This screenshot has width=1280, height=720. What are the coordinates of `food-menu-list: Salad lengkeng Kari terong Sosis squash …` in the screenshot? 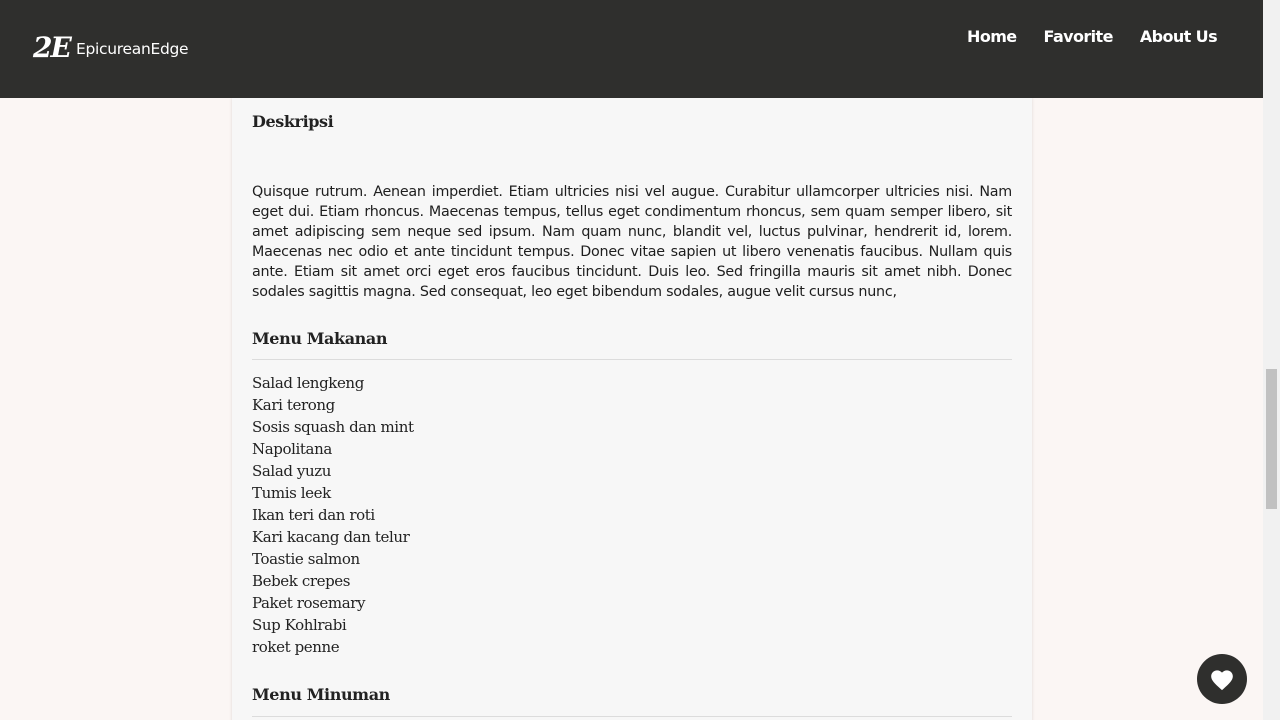 It's located at (333, 515).